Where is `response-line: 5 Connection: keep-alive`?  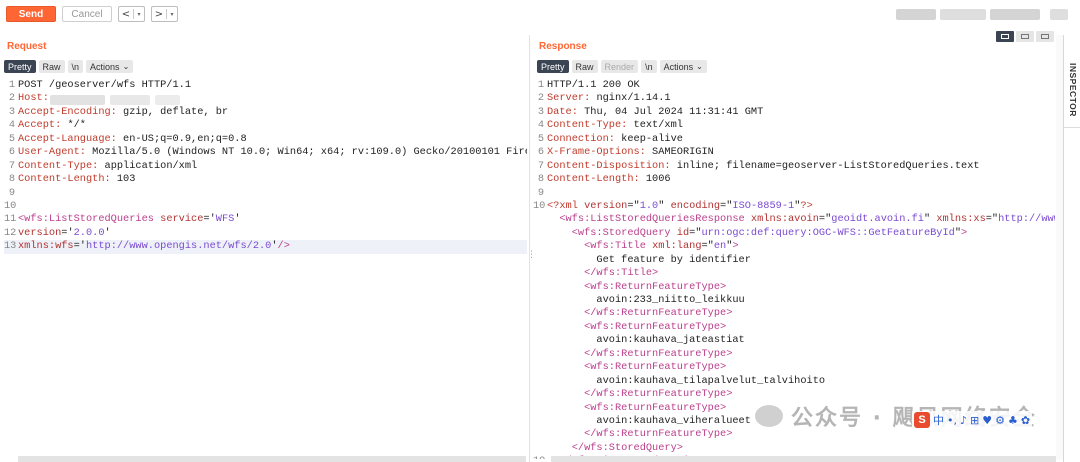
response-line: 5 Connection: keep-alive is located at coordinates (794, 139).